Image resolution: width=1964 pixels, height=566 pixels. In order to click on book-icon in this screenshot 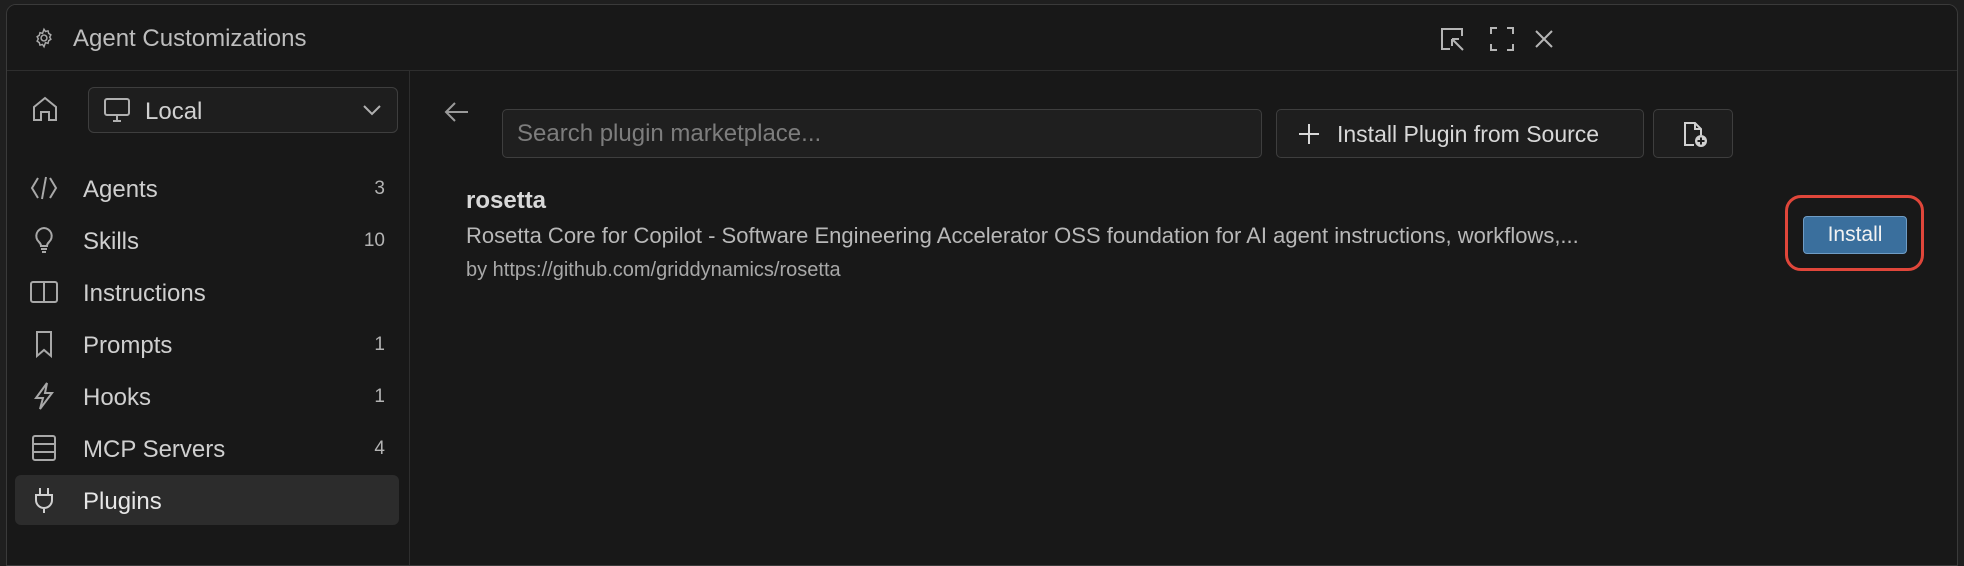, I will do `click(44, 292)`.